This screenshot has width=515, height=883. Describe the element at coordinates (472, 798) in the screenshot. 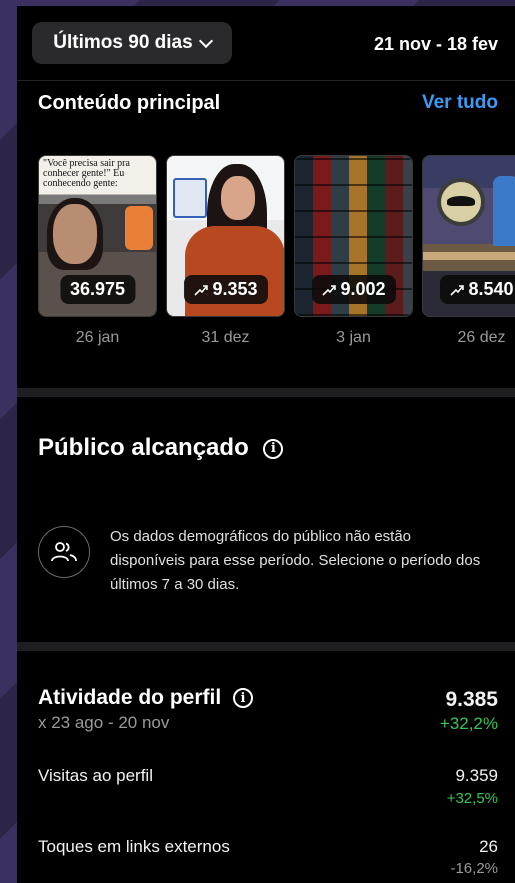

I see `profile-visits-change: +32,5%` at that location.